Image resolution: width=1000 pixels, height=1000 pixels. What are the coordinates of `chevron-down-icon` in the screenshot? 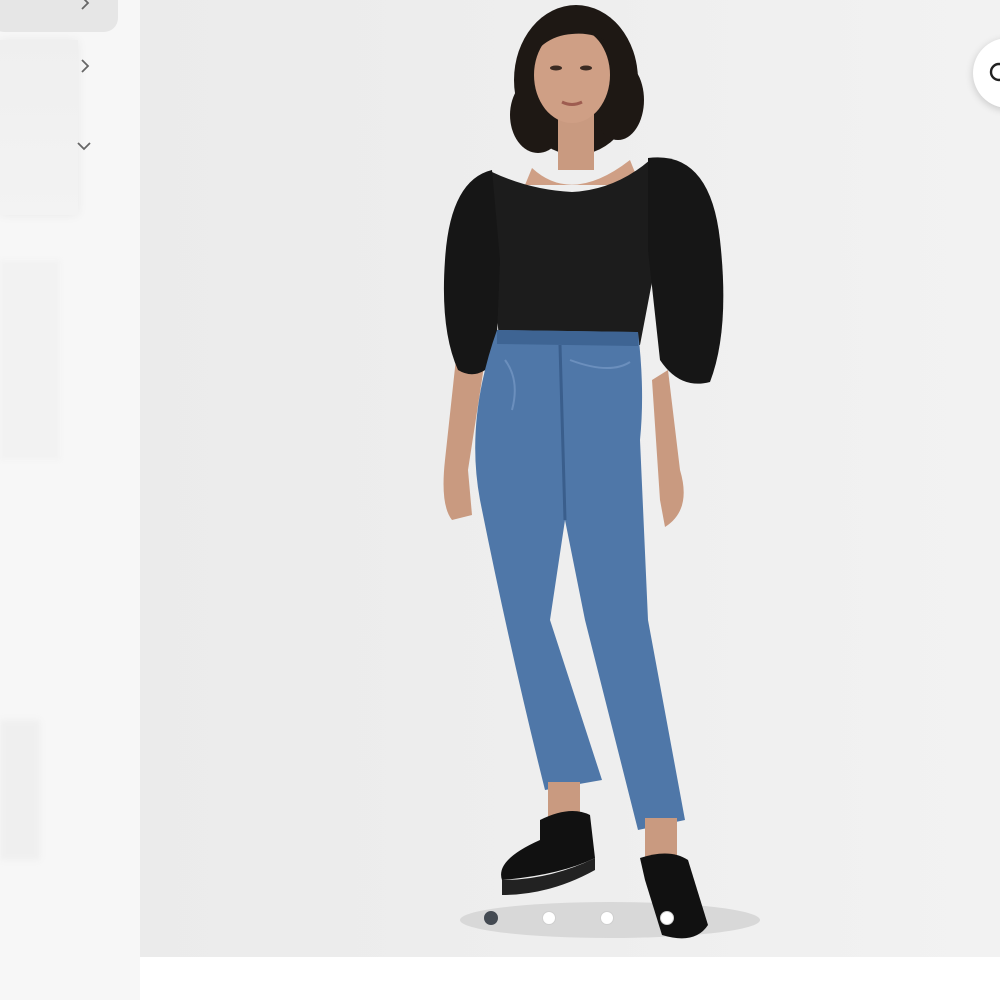 It's located at (84, 146).